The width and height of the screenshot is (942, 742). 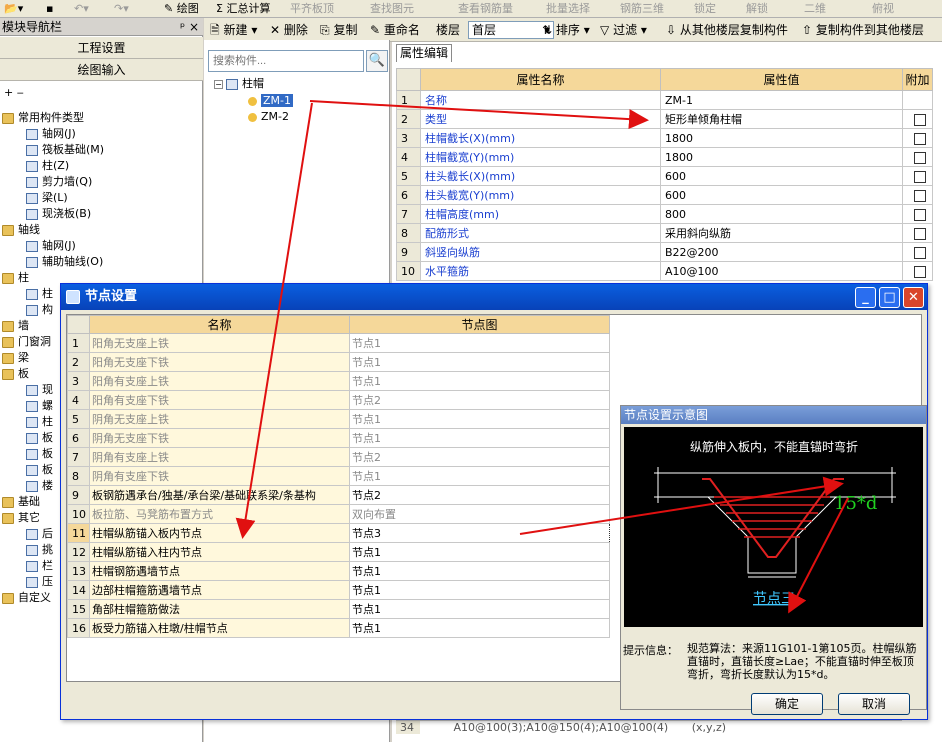 What do you see at coordinates (15, 326) in the screenshot?
I see `tree-folder: 墙` at bounding box center [15, 326].